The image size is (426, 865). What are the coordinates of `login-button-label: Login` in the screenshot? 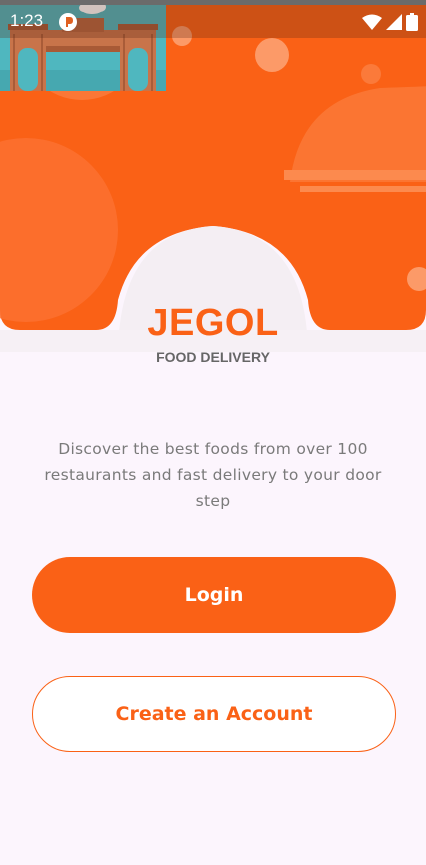 It's located at (214, 595).